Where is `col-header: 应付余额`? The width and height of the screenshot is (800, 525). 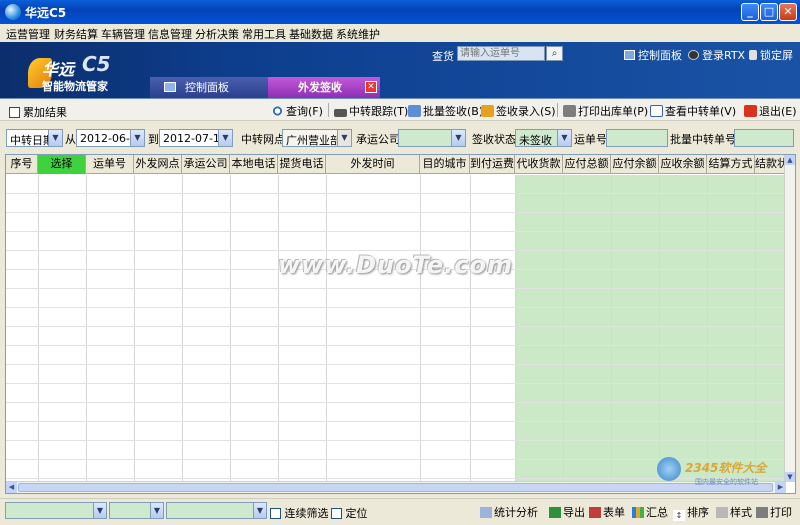
col-header: 应付余额 is located at coordinates (635, 164).